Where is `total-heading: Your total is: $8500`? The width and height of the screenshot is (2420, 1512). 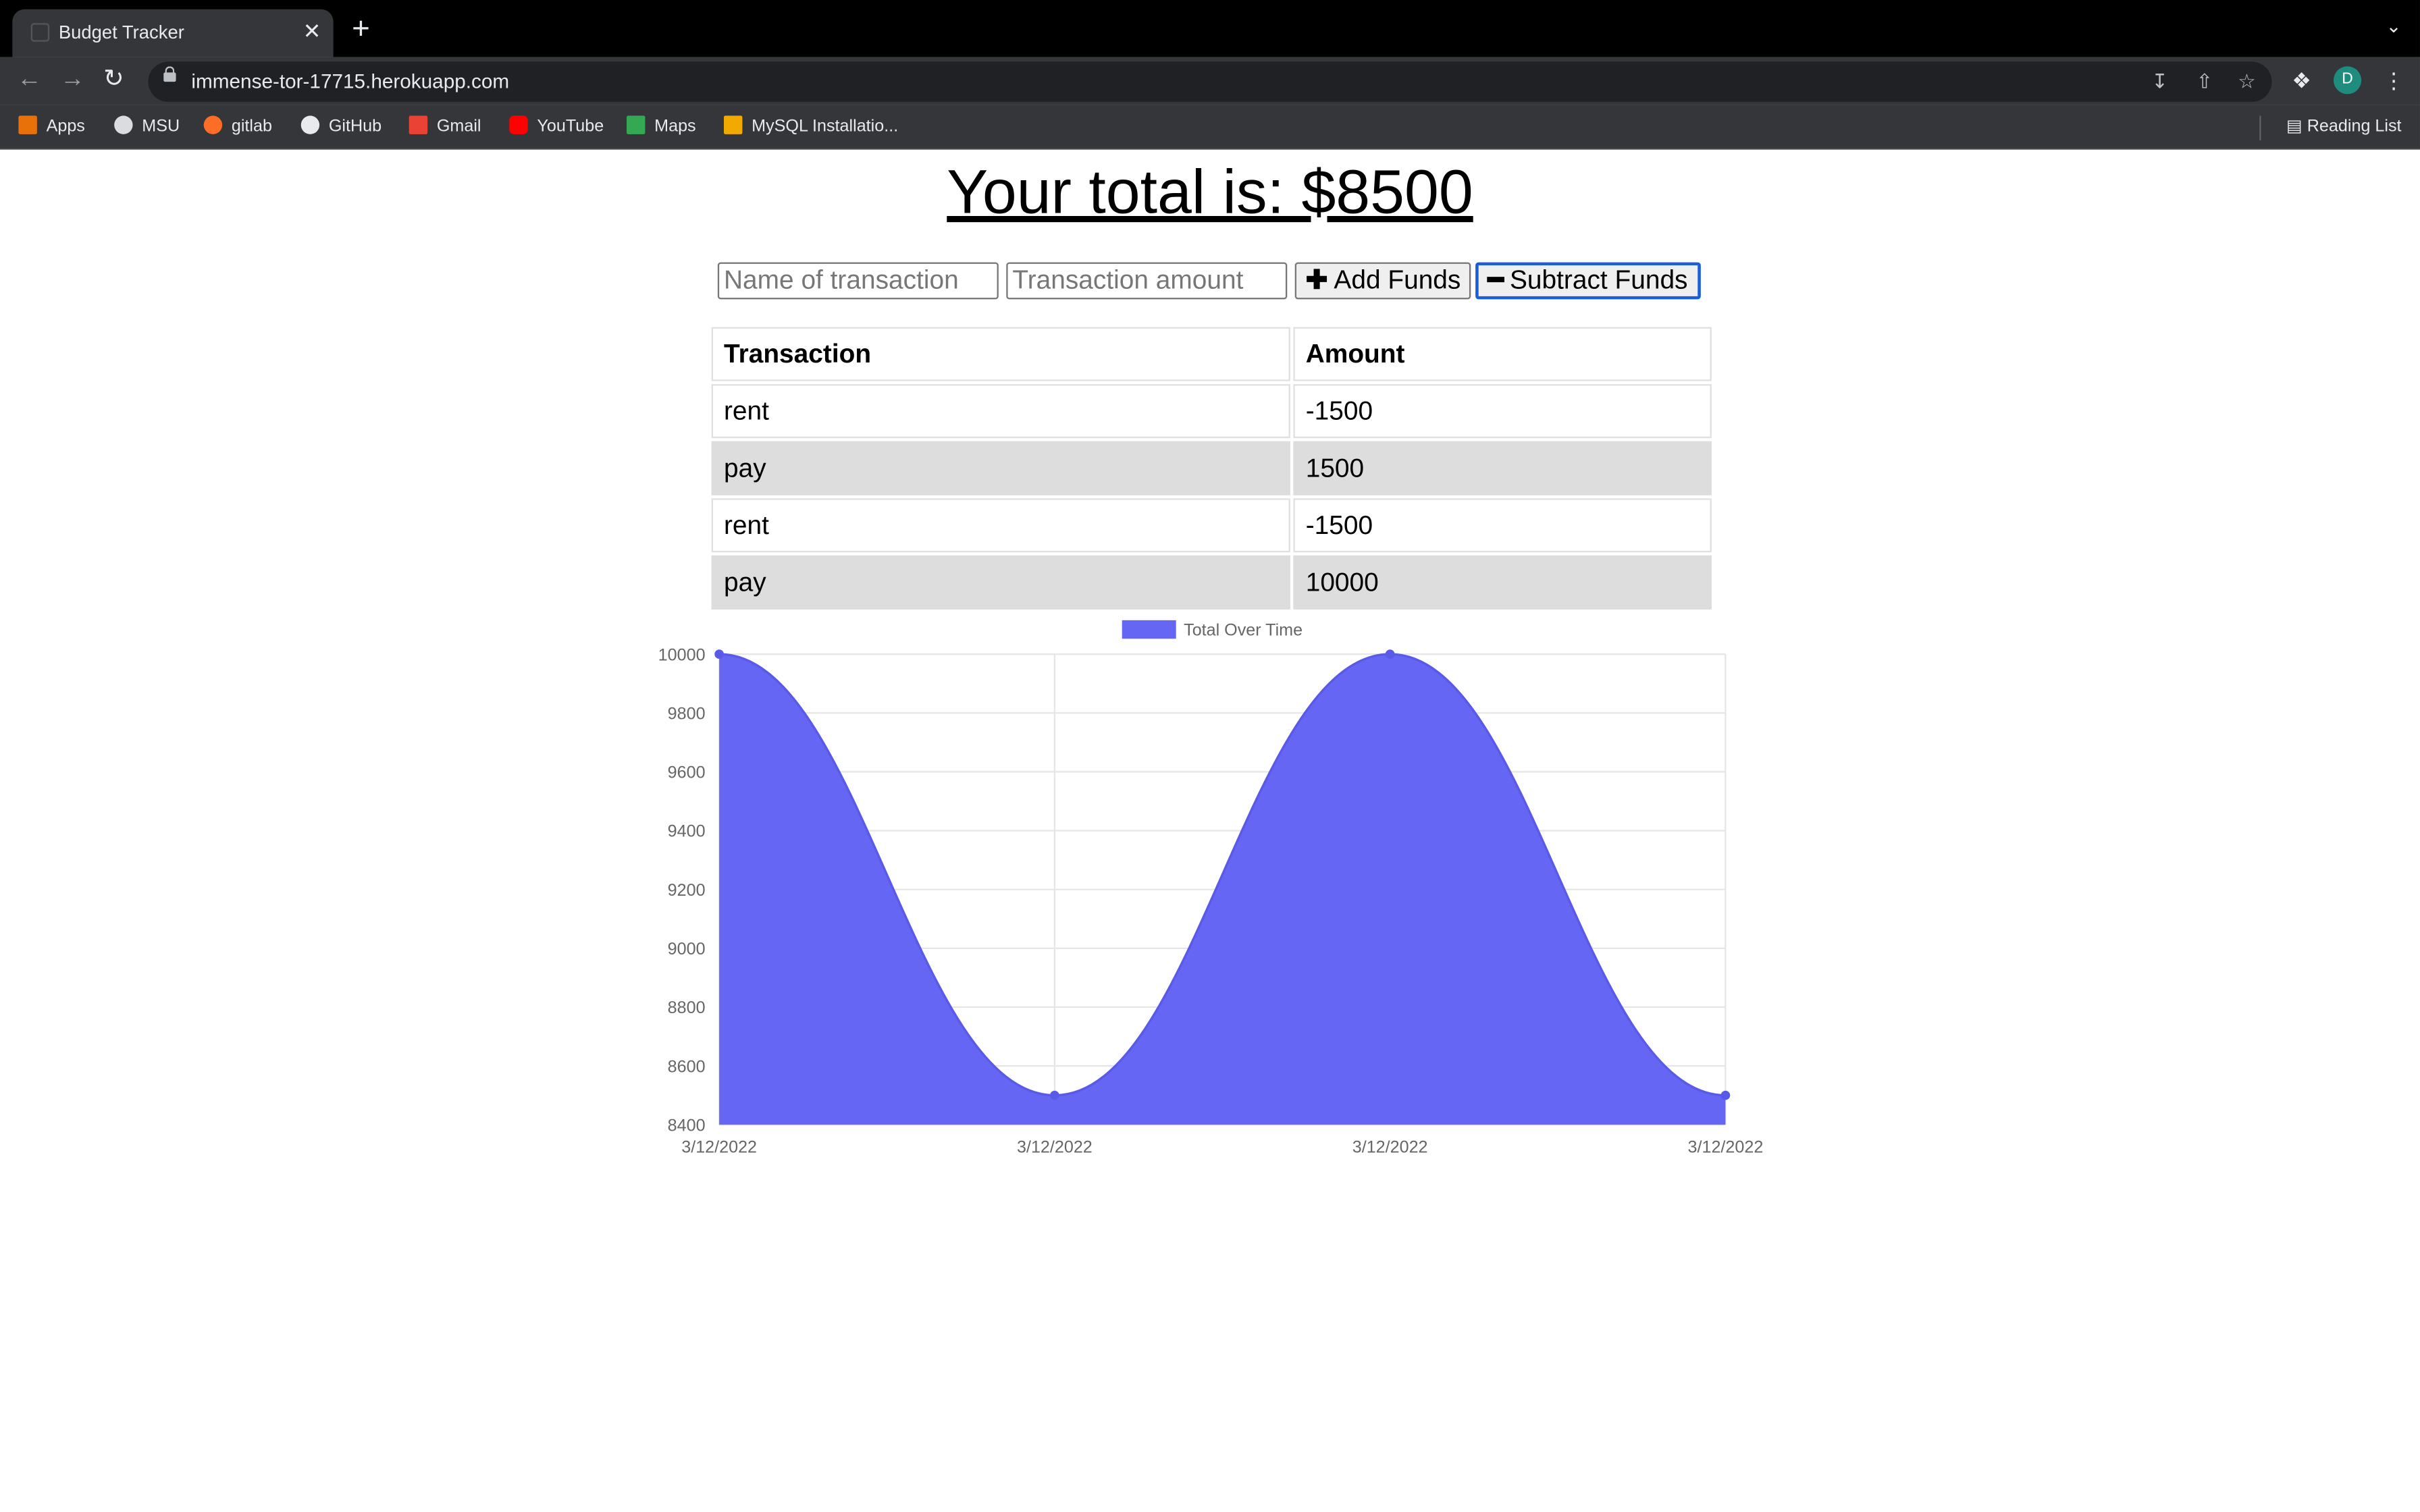
total-heading: Your total is: $8500 is located at coordinates (1210, 193).